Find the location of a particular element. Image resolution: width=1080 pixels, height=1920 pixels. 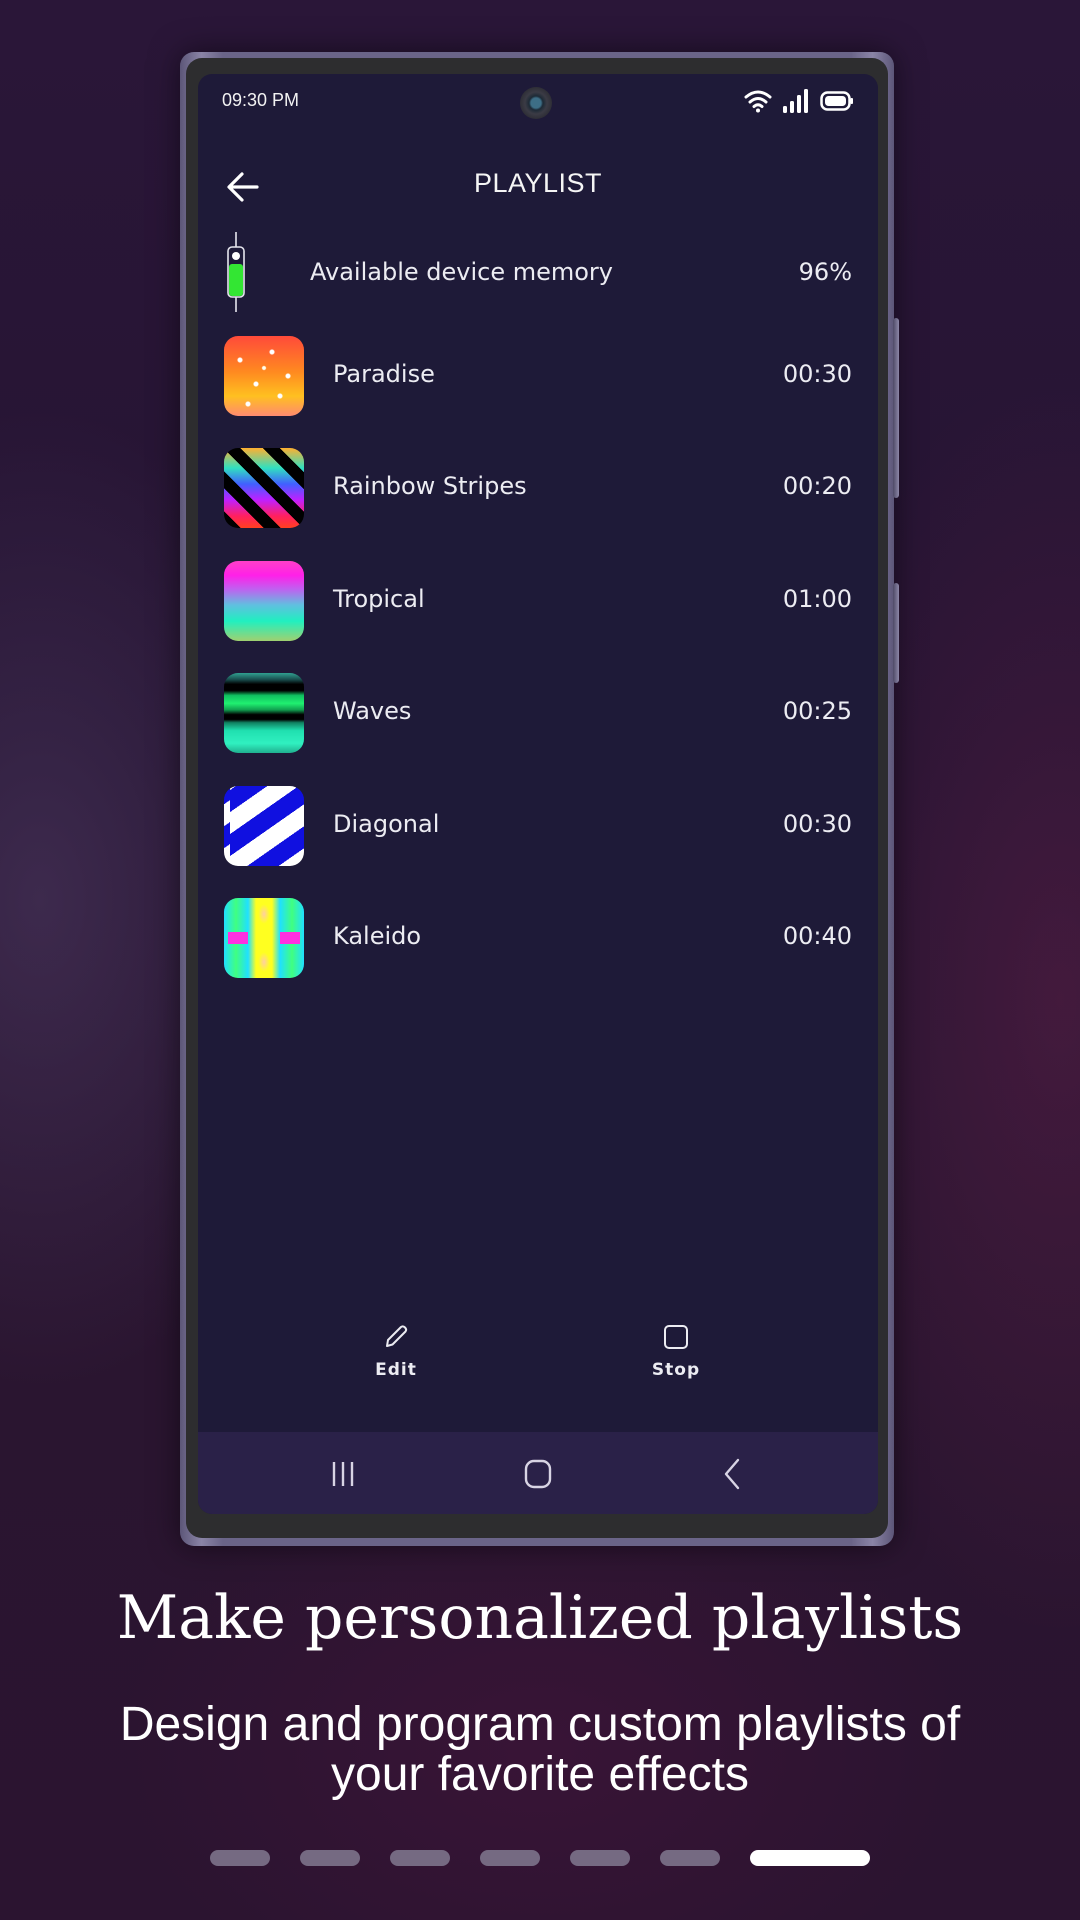

front-camera is located at coordinates (536, 103).